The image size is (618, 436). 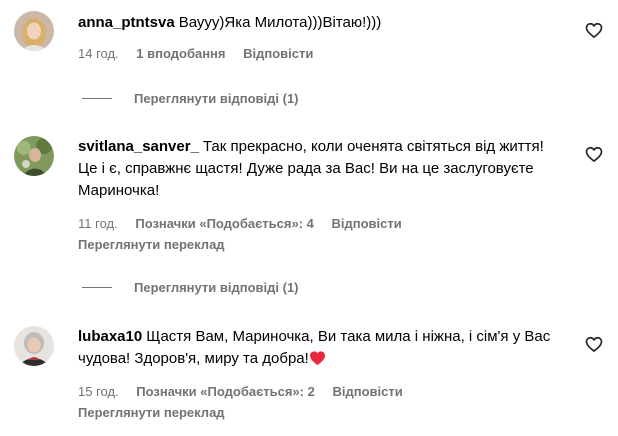 I want to click on username: anna_ptntsva, so click(x=126, y=22).